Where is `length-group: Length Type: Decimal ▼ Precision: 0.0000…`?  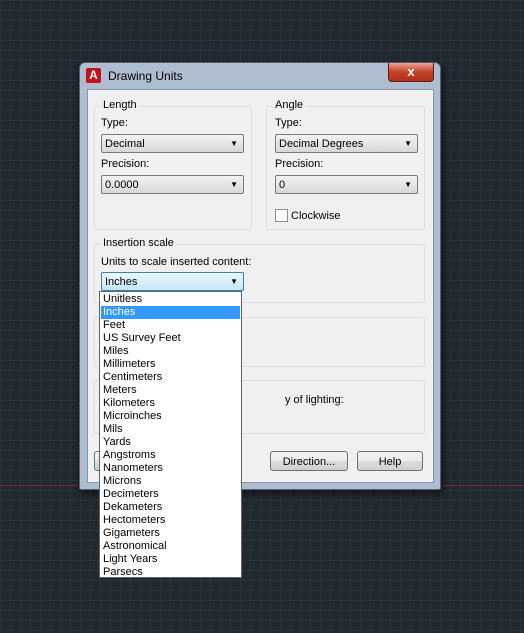
length-group: Length Type: Decimal ▼ Precision: 0.0000… is located at coordinates (173, 164).